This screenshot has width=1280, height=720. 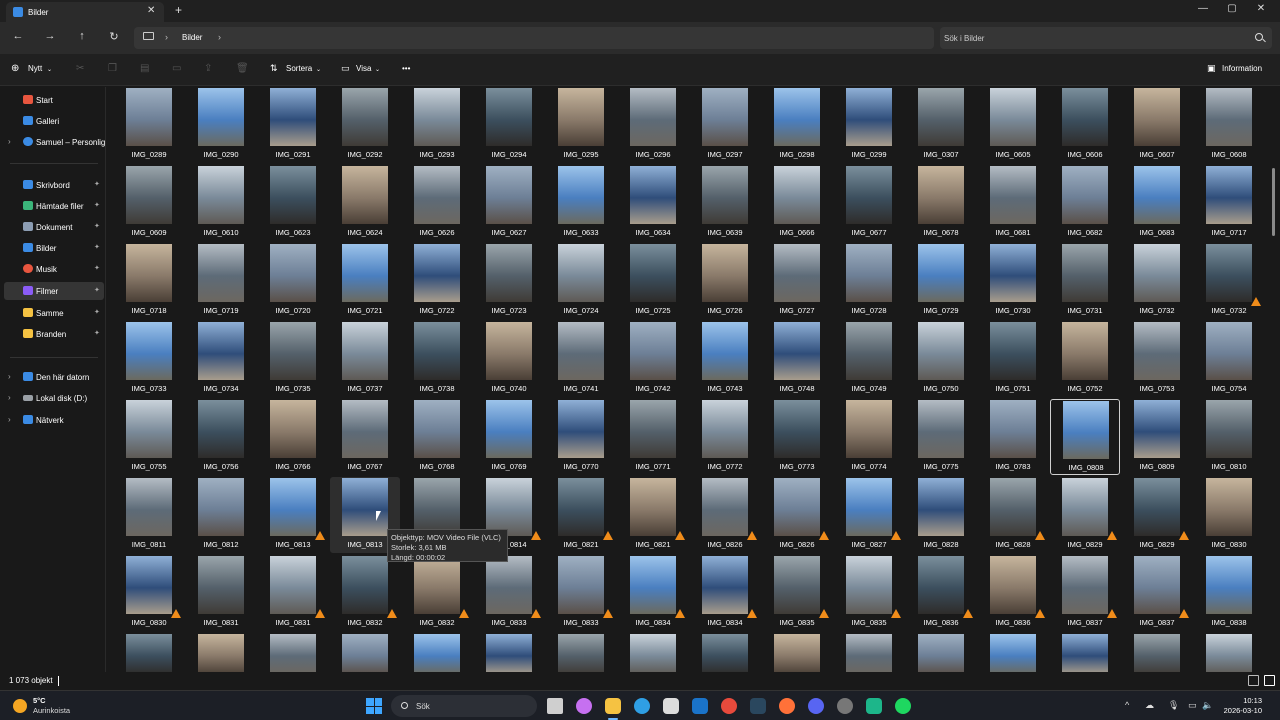 I want to click on file-item: IMG_0813, so click(x=293, y=515).